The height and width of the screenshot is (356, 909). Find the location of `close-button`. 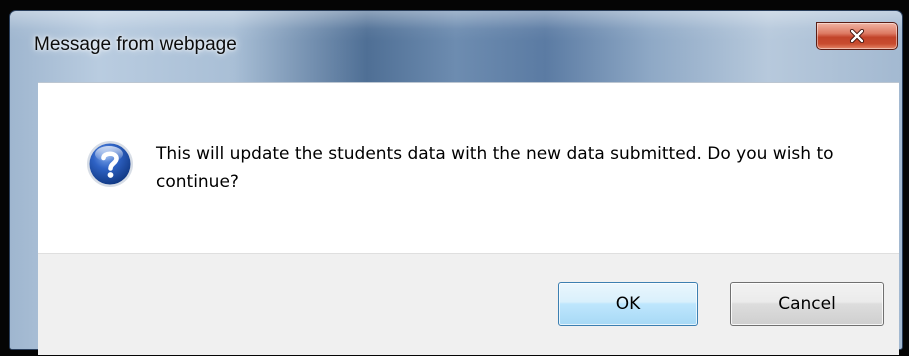

close-button is located at coordinates (857, 36).